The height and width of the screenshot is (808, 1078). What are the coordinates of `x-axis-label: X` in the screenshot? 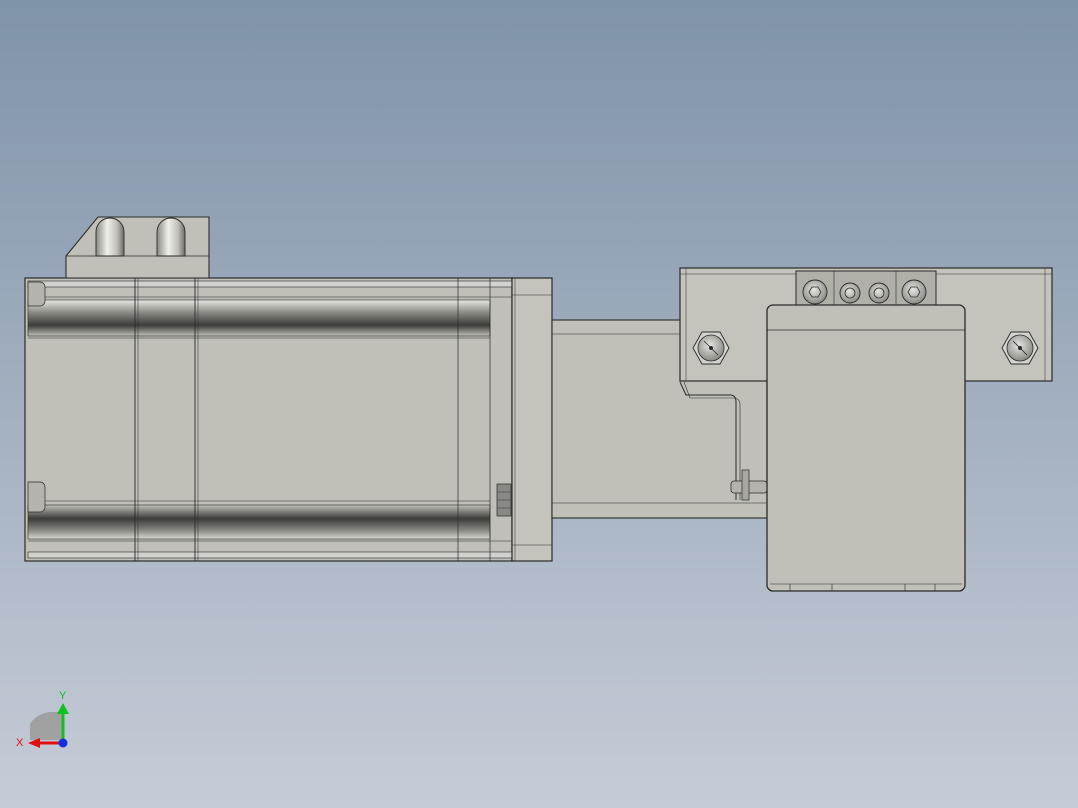 It's located at (20, 743).